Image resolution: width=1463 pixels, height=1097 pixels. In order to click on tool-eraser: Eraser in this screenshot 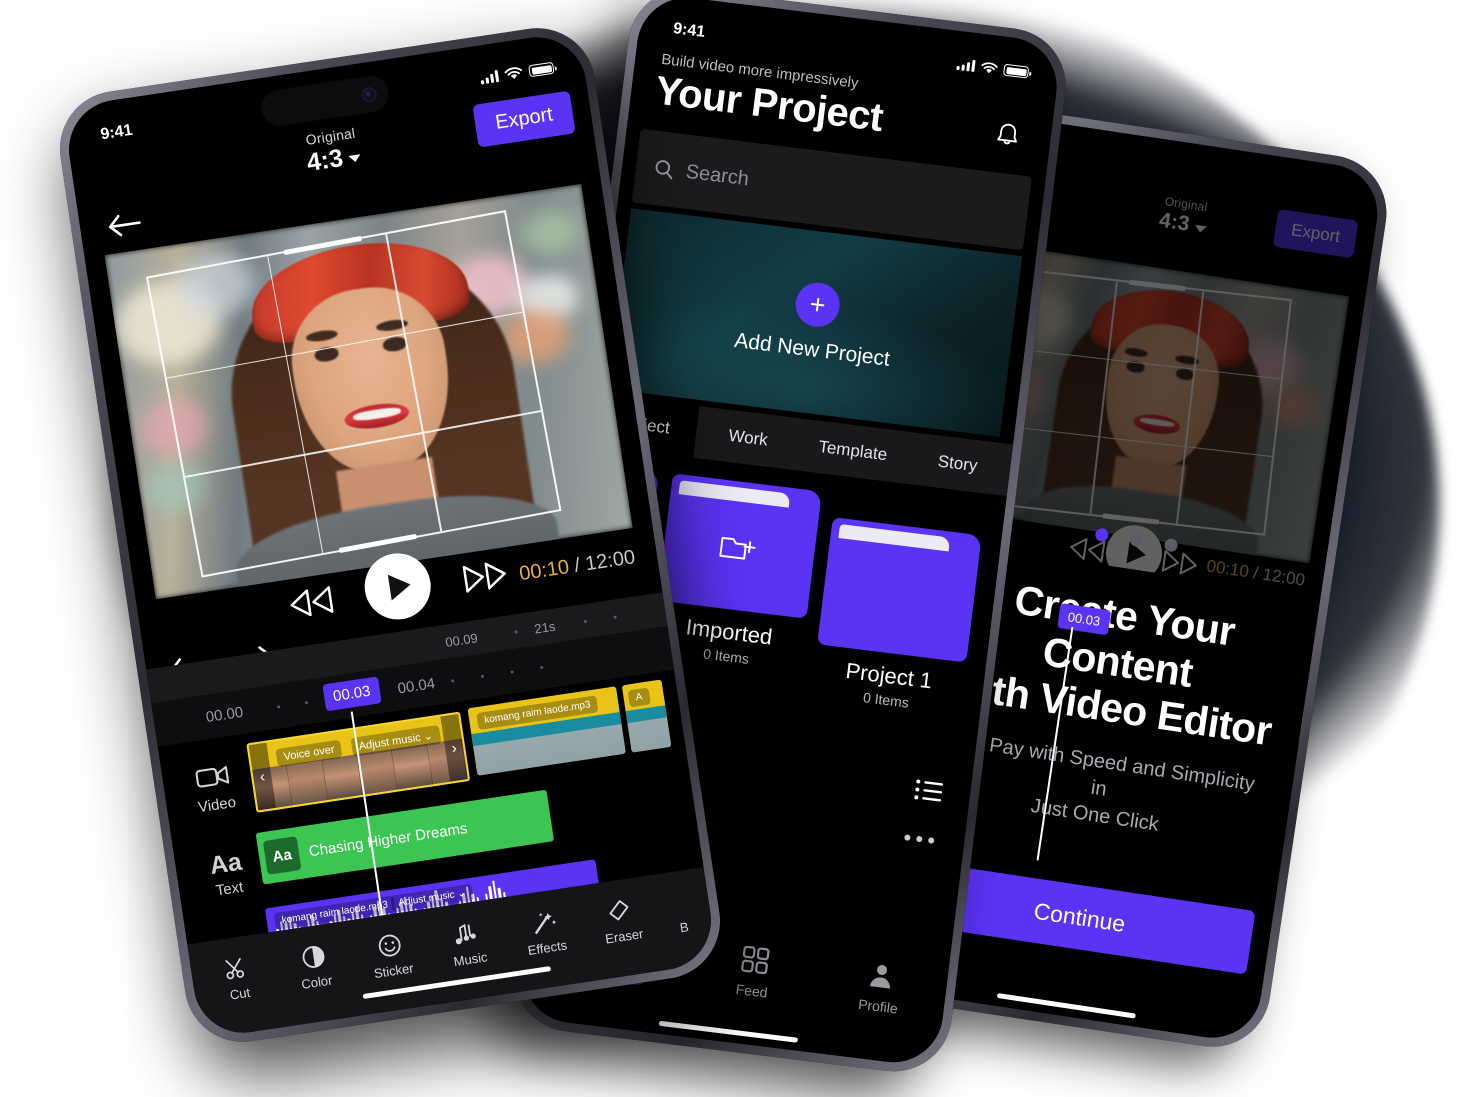, I will do `click(622, 920)`.